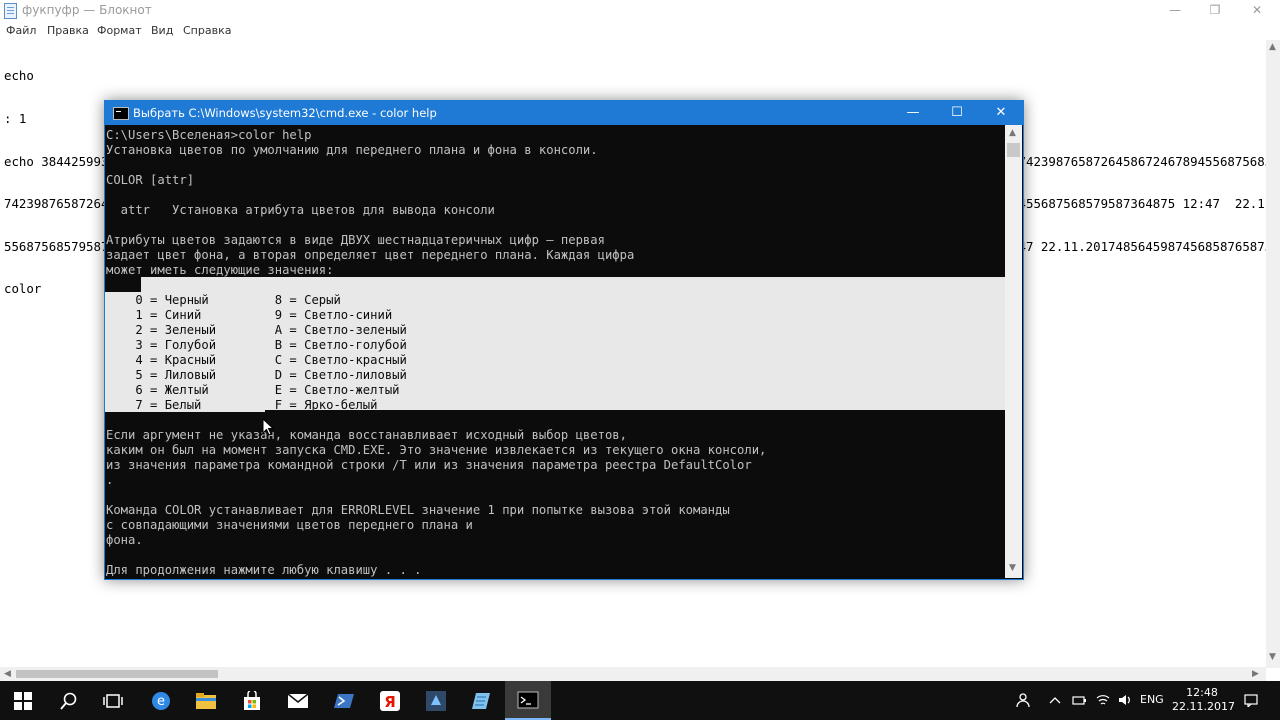 This screenshot has width=1280, height=720. I want to click on notepad-title: фукпуфр — Блокнот, so click(87, 10).